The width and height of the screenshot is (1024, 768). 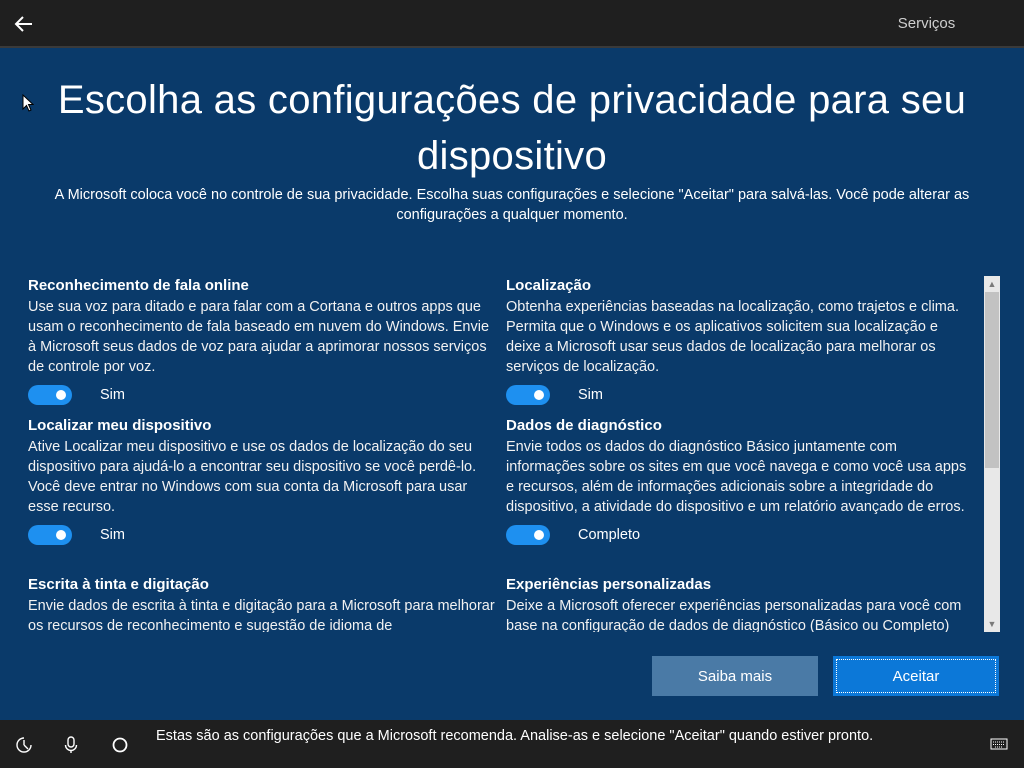 I want to click on learn-more-button: Saiba mais, so click(x=735, y=676).